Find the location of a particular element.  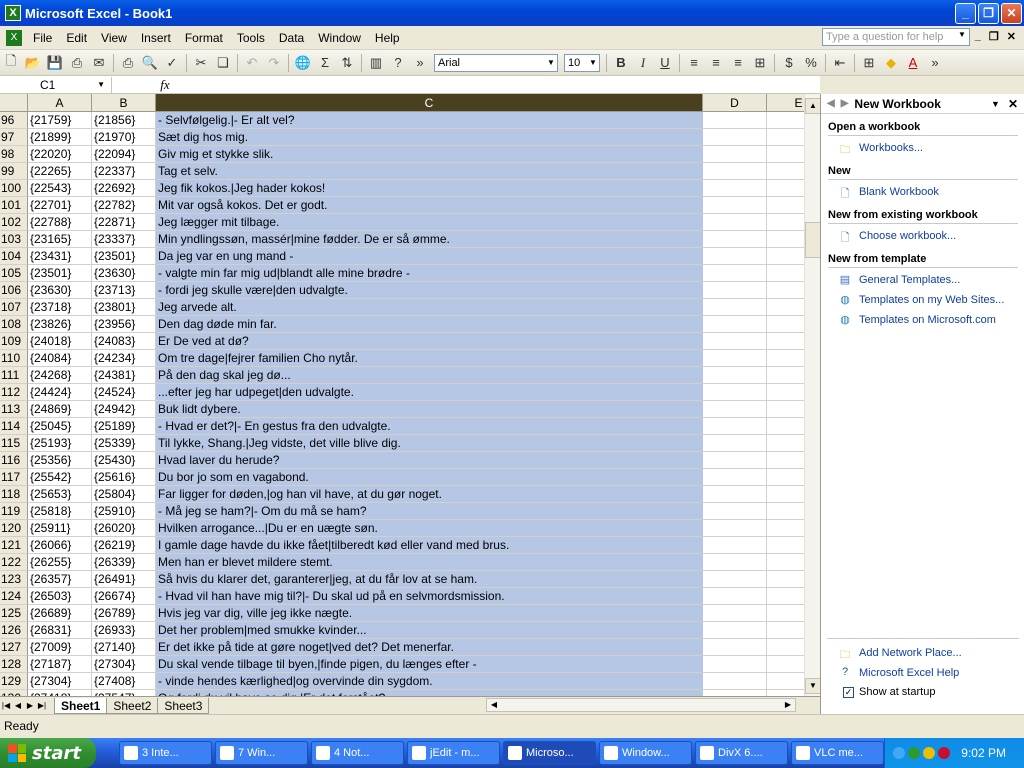

cell-c: - fordi jeg skulle være|den udvalgte. is located at coordinates (429, 290).